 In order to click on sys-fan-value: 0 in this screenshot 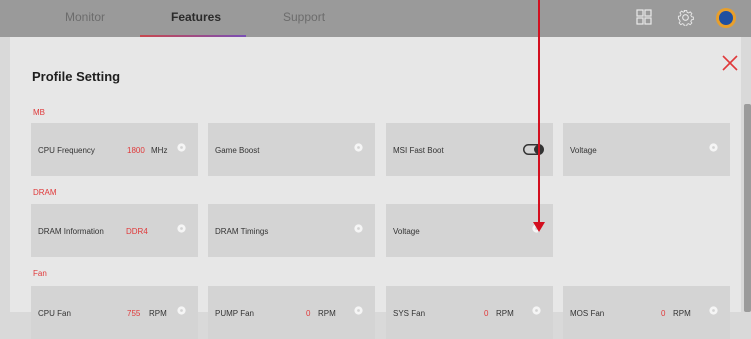, I will do `click(486, 313)`.